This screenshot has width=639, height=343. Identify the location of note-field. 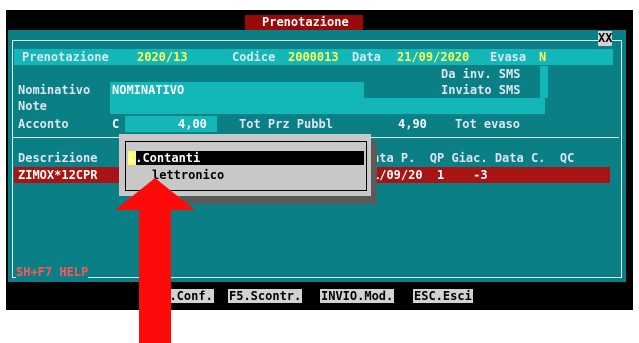
(327, 106).